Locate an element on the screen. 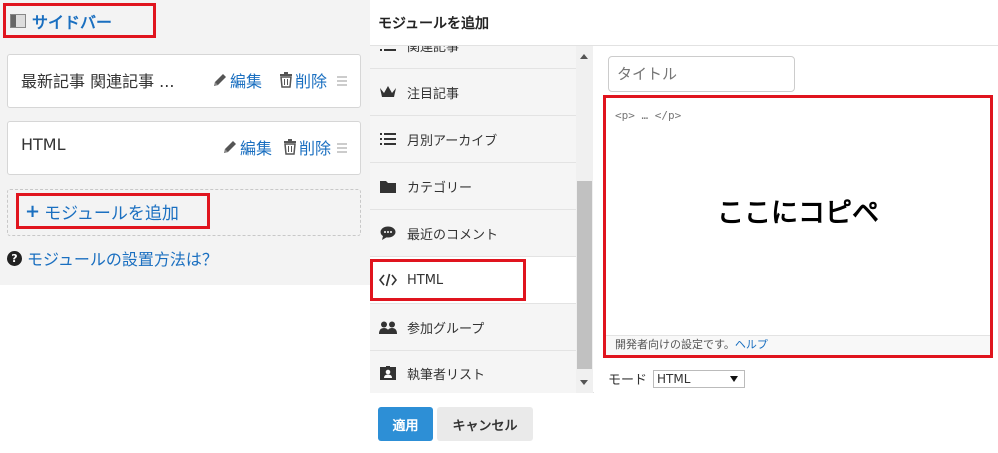 The height and width of the screenshot is (453, 998). list-item: 参加グループ is located at coordinates (473, 327).